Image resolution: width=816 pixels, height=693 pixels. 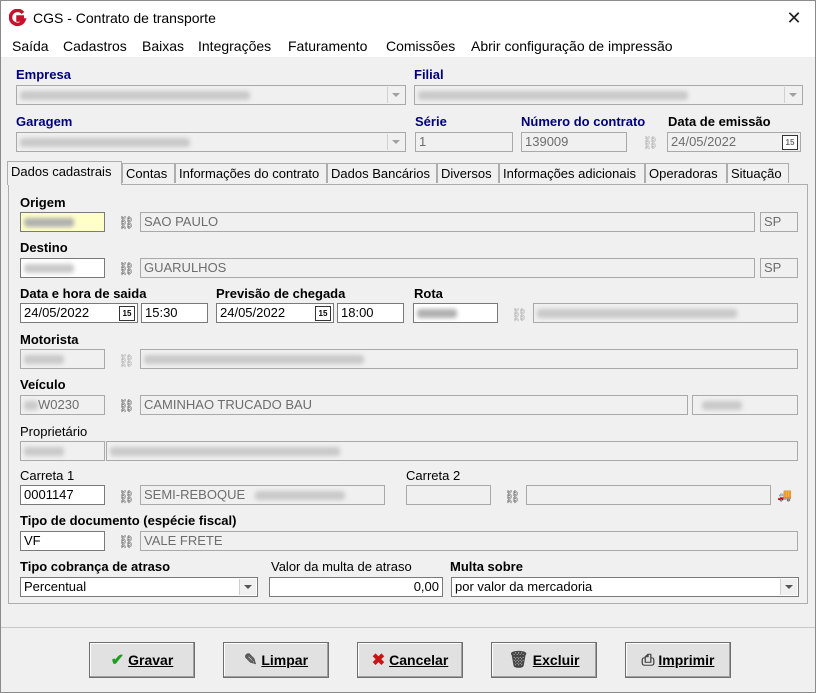 What do you see at coordinates (234, 46) in the screenshot?
I see `menu-integracoes: Integrações` at bounding box center [234, 46].